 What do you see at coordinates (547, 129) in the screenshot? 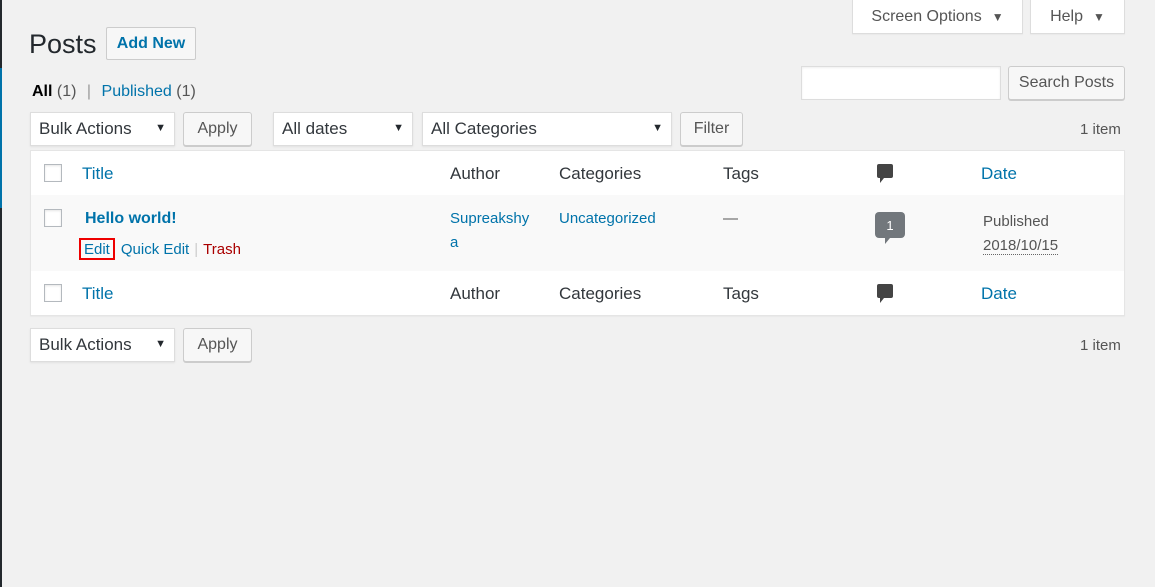
I see `category-filter-select: All Categories ▼` at bounding box center [547, 129].